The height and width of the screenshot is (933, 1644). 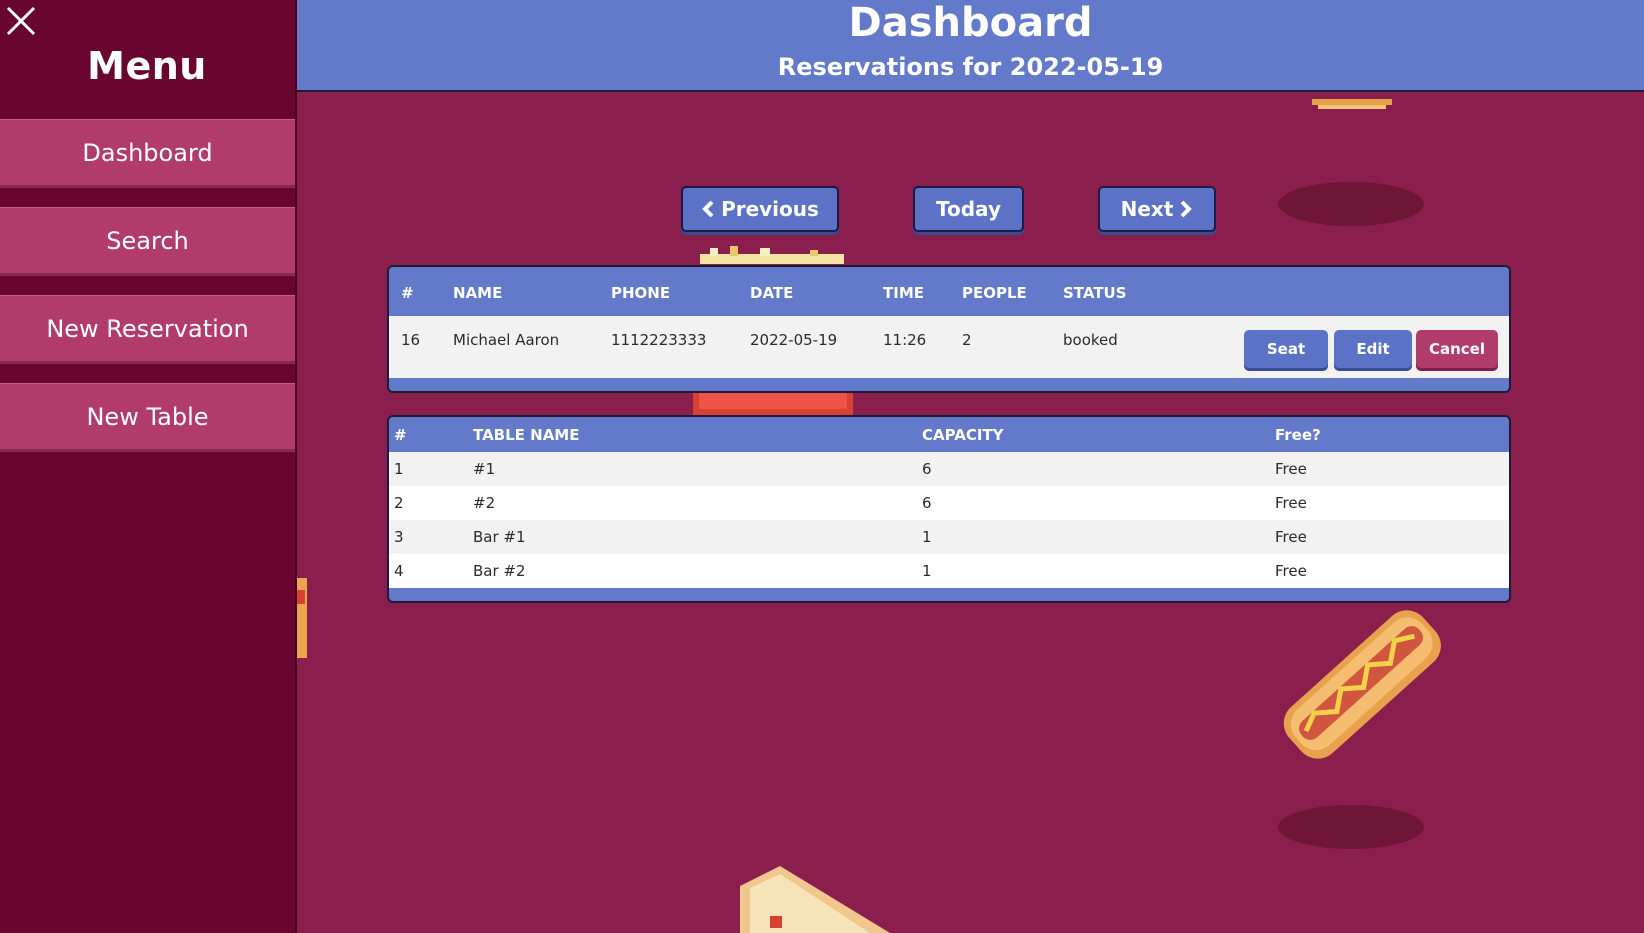 I want to click on column-header-phone: PHONE, so click(x=641, y=293).